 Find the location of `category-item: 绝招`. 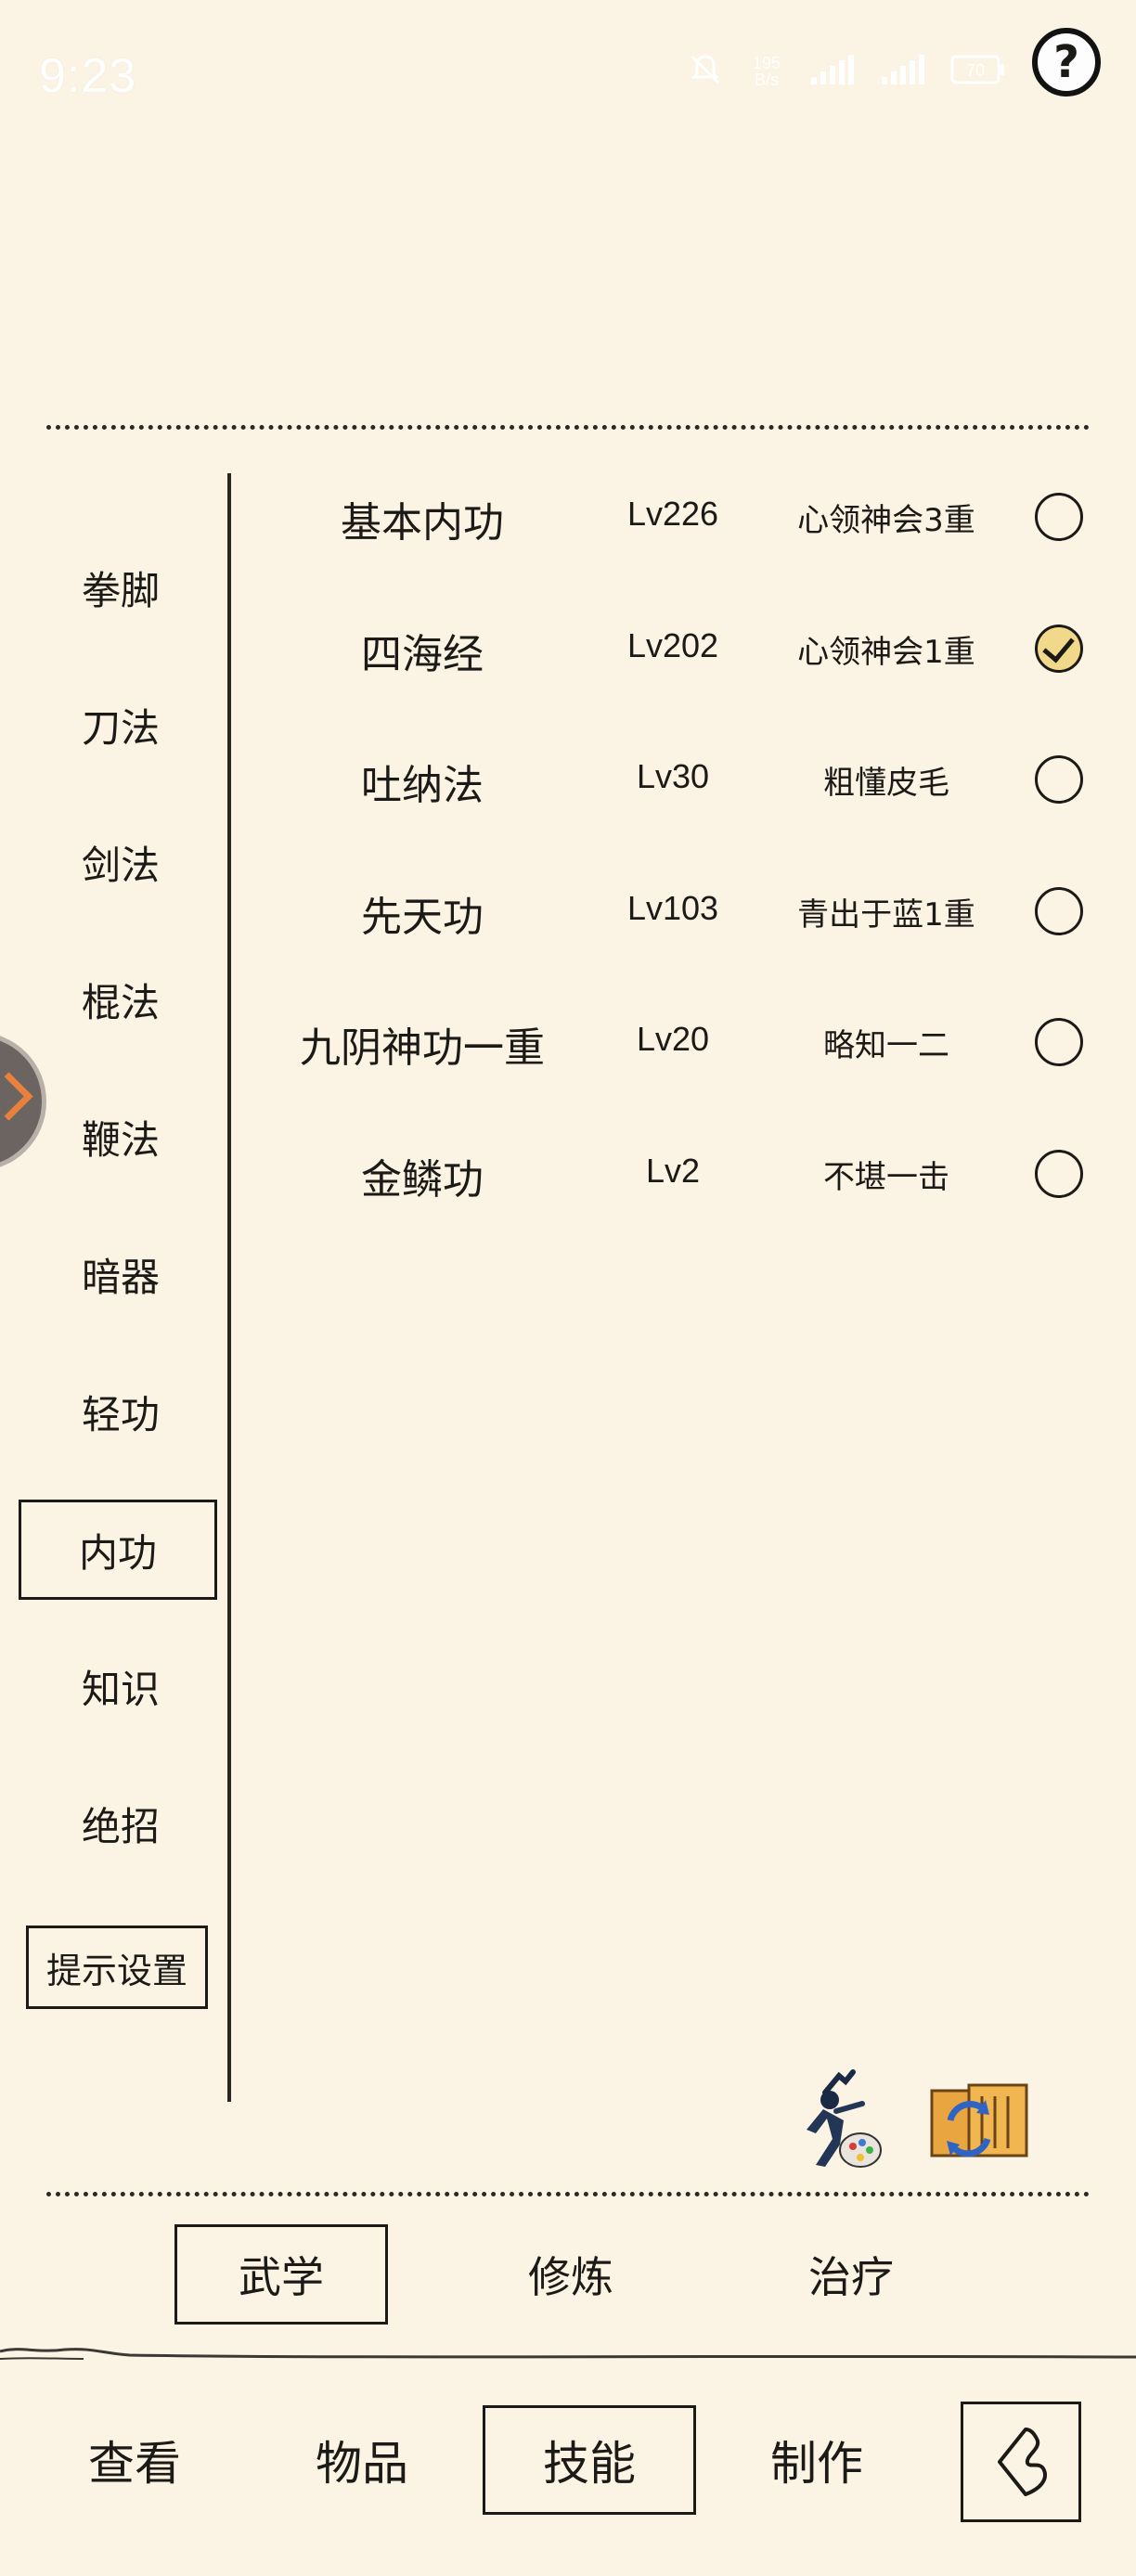

category-item: 绝招 is located at coordinates (120, 1824).